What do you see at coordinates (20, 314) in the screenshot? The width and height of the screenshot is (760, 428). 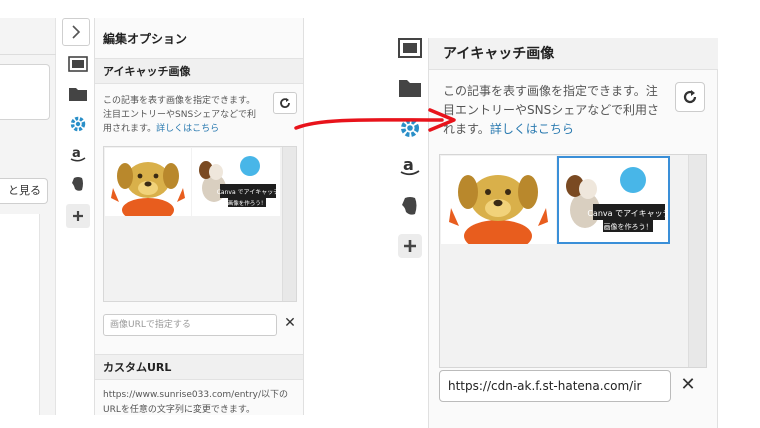 I see `editor-column` at bounding box center [20, 314].